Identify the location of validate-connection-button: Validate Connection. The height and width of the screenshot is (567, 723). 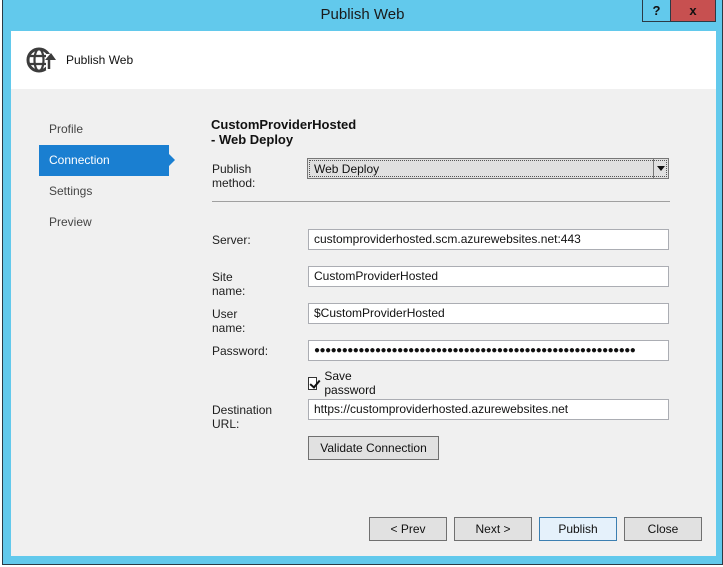
(373, 448).